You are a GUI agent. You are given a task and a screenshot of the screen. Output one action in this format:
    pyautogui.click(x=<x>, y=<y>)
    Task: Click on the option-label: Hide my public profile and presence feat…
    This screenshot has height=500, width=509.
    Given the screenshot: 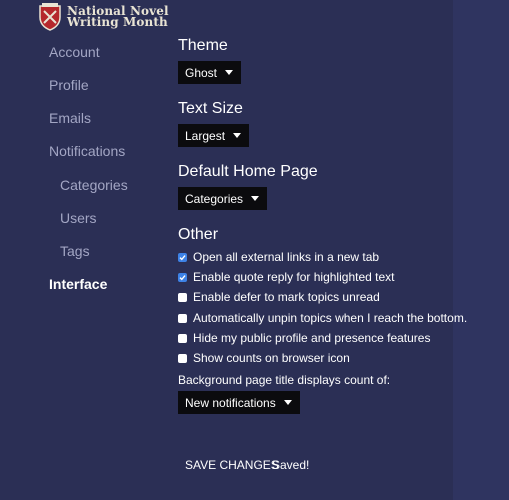 What is the action you would take?
    pyautogui.click(x=312, y=338)
    